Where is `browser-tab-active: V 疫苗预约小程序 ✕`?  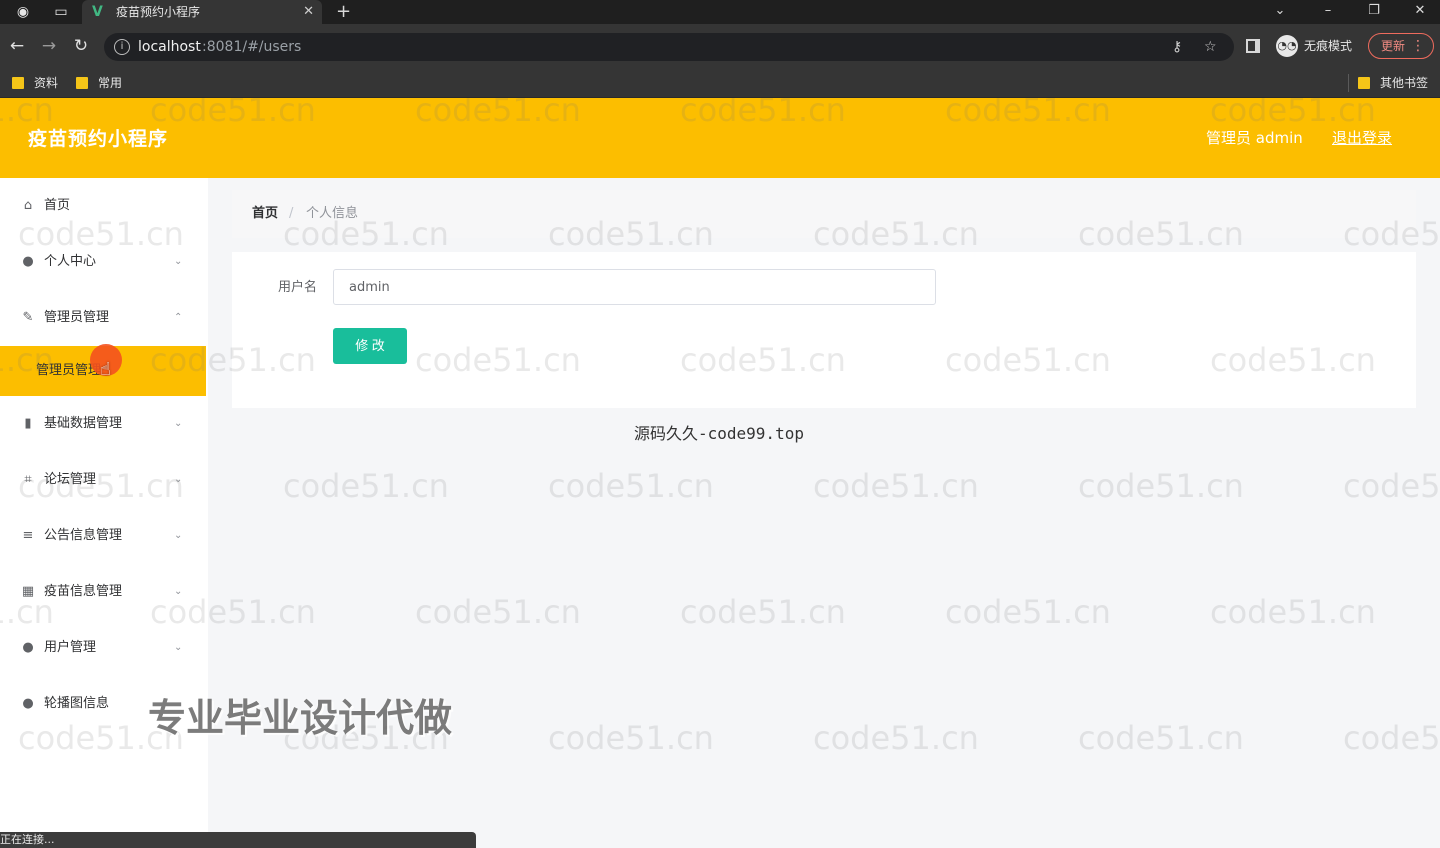
browser-tab-active: V 疫苗预约小程序 ✕ is located at coordinates (202, 12).